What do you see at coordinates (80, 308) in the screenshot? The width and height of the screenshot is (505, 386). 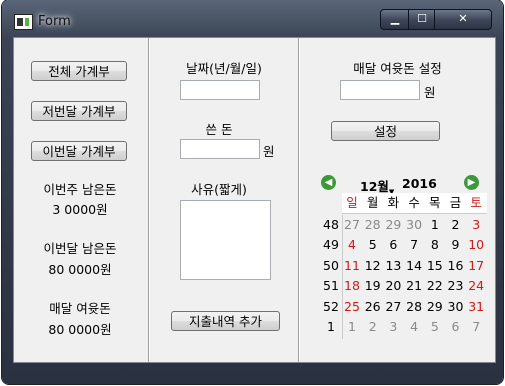 I see `monthly-spare-label: 매달 여윳돈` at bounding box center [80, 308].